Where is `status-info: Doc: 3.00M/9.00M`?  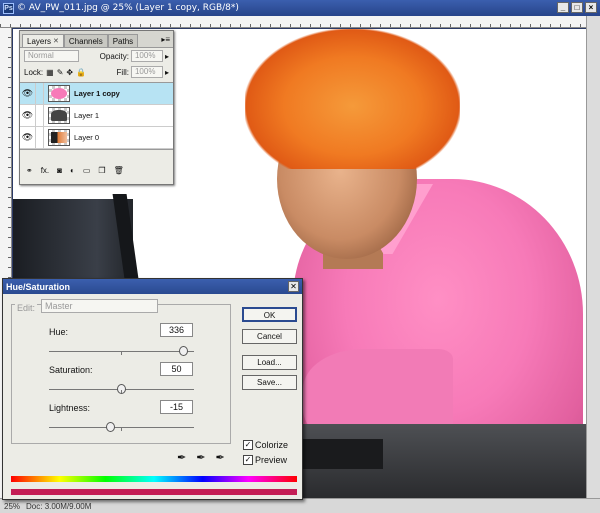 status-info: Doc: 3.00M/9.00M is located at coordinates (59, 506).